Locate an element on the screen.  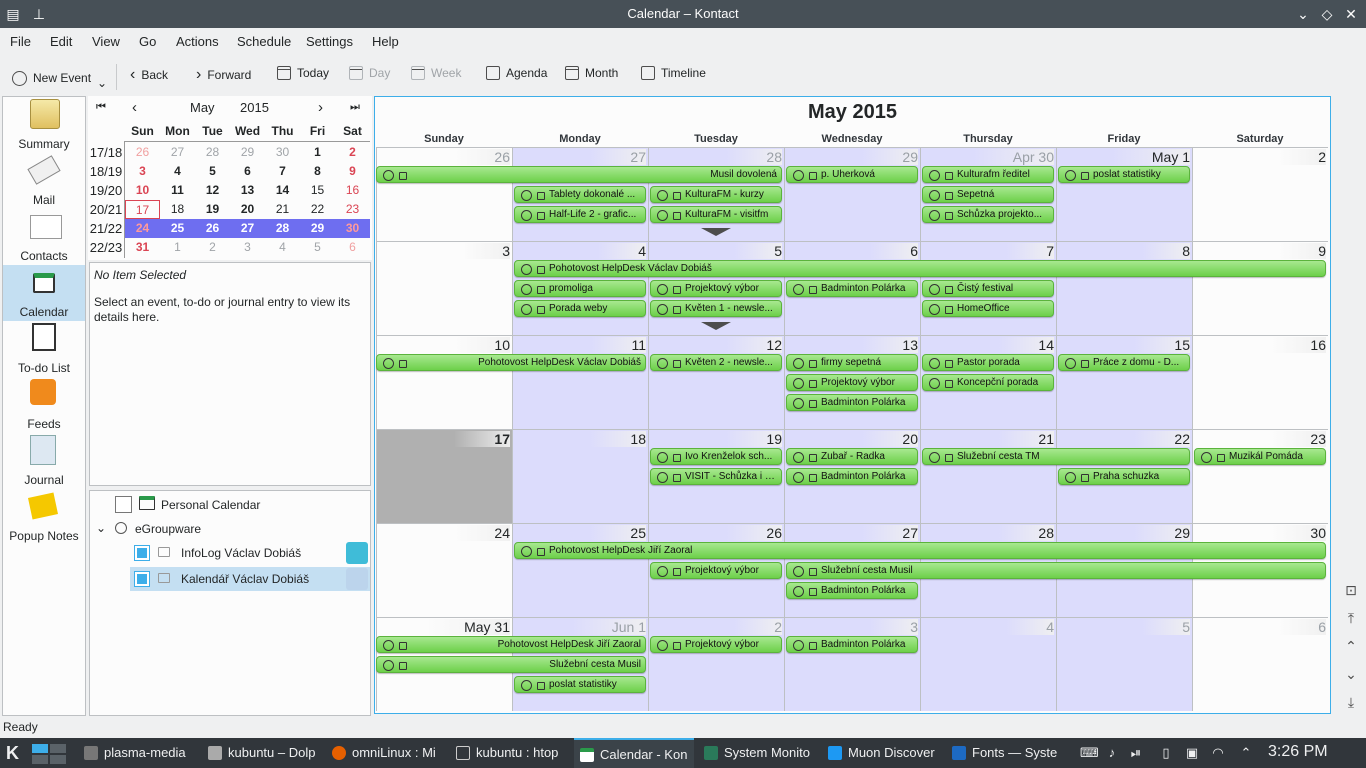
scroll-up-icon: ⌃ is located at coordinates (1351, 646).